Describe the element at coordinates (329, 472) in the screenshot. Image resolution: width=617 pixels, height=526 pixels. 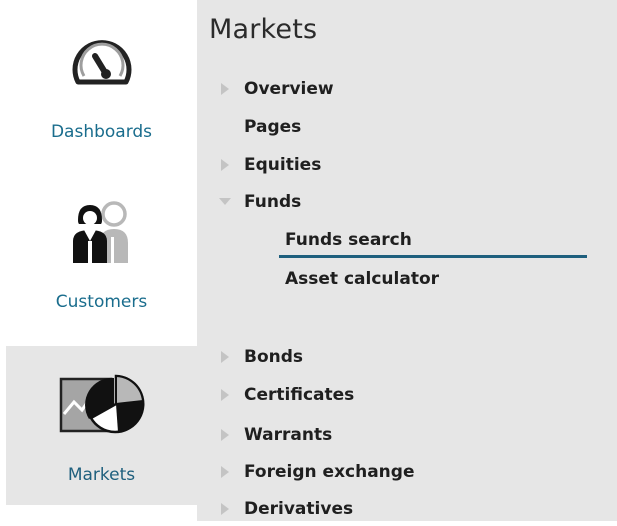
I see `menu-item-label: Foreign exchange` at that location.